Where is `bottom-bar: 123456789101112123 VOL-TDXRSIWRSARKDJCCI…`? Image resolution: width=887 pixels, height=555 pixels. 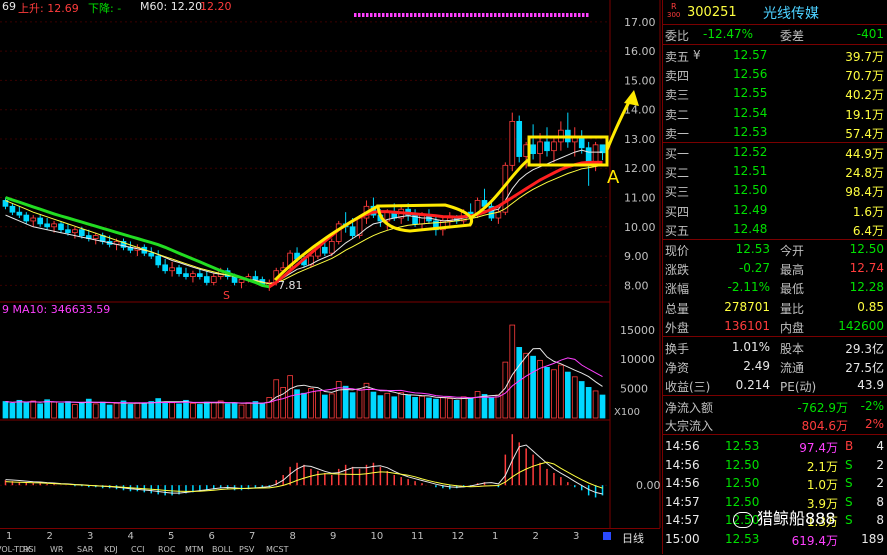
bottom-bar: 123456789101112123 VOL-TDXRSIWRSARKDJCCI… is located at coordinates (330, 541).